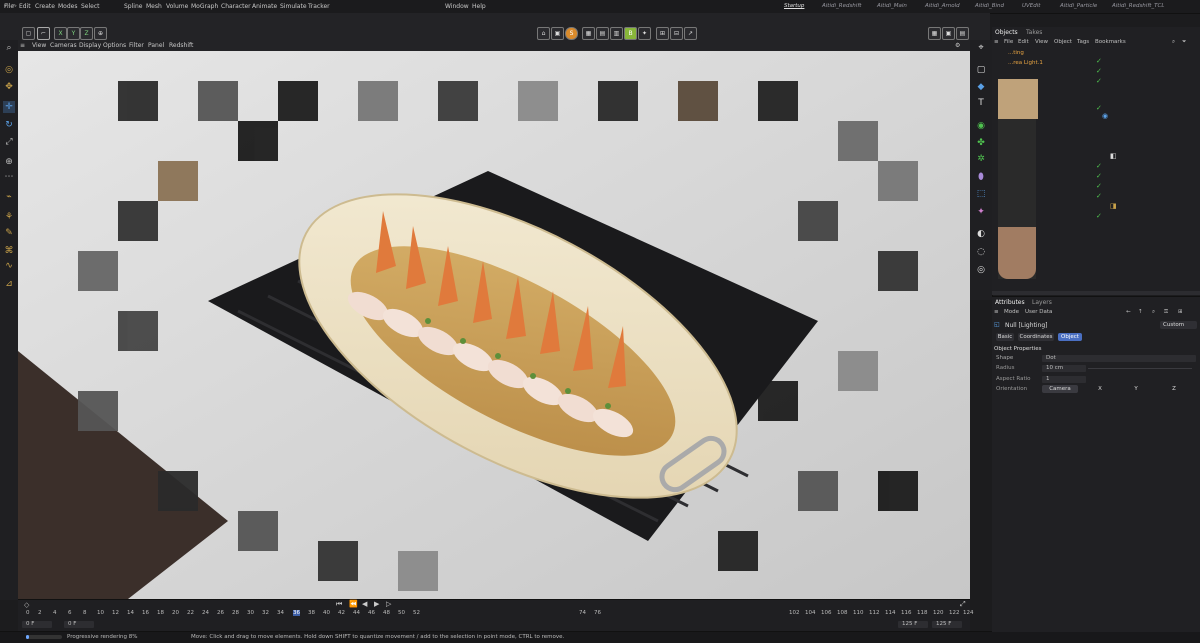 The image size is (1200, 643). Describe the element at coordinates (794, 6) in the screenshot. I see `layout-tab-startup: Startup` at that location.